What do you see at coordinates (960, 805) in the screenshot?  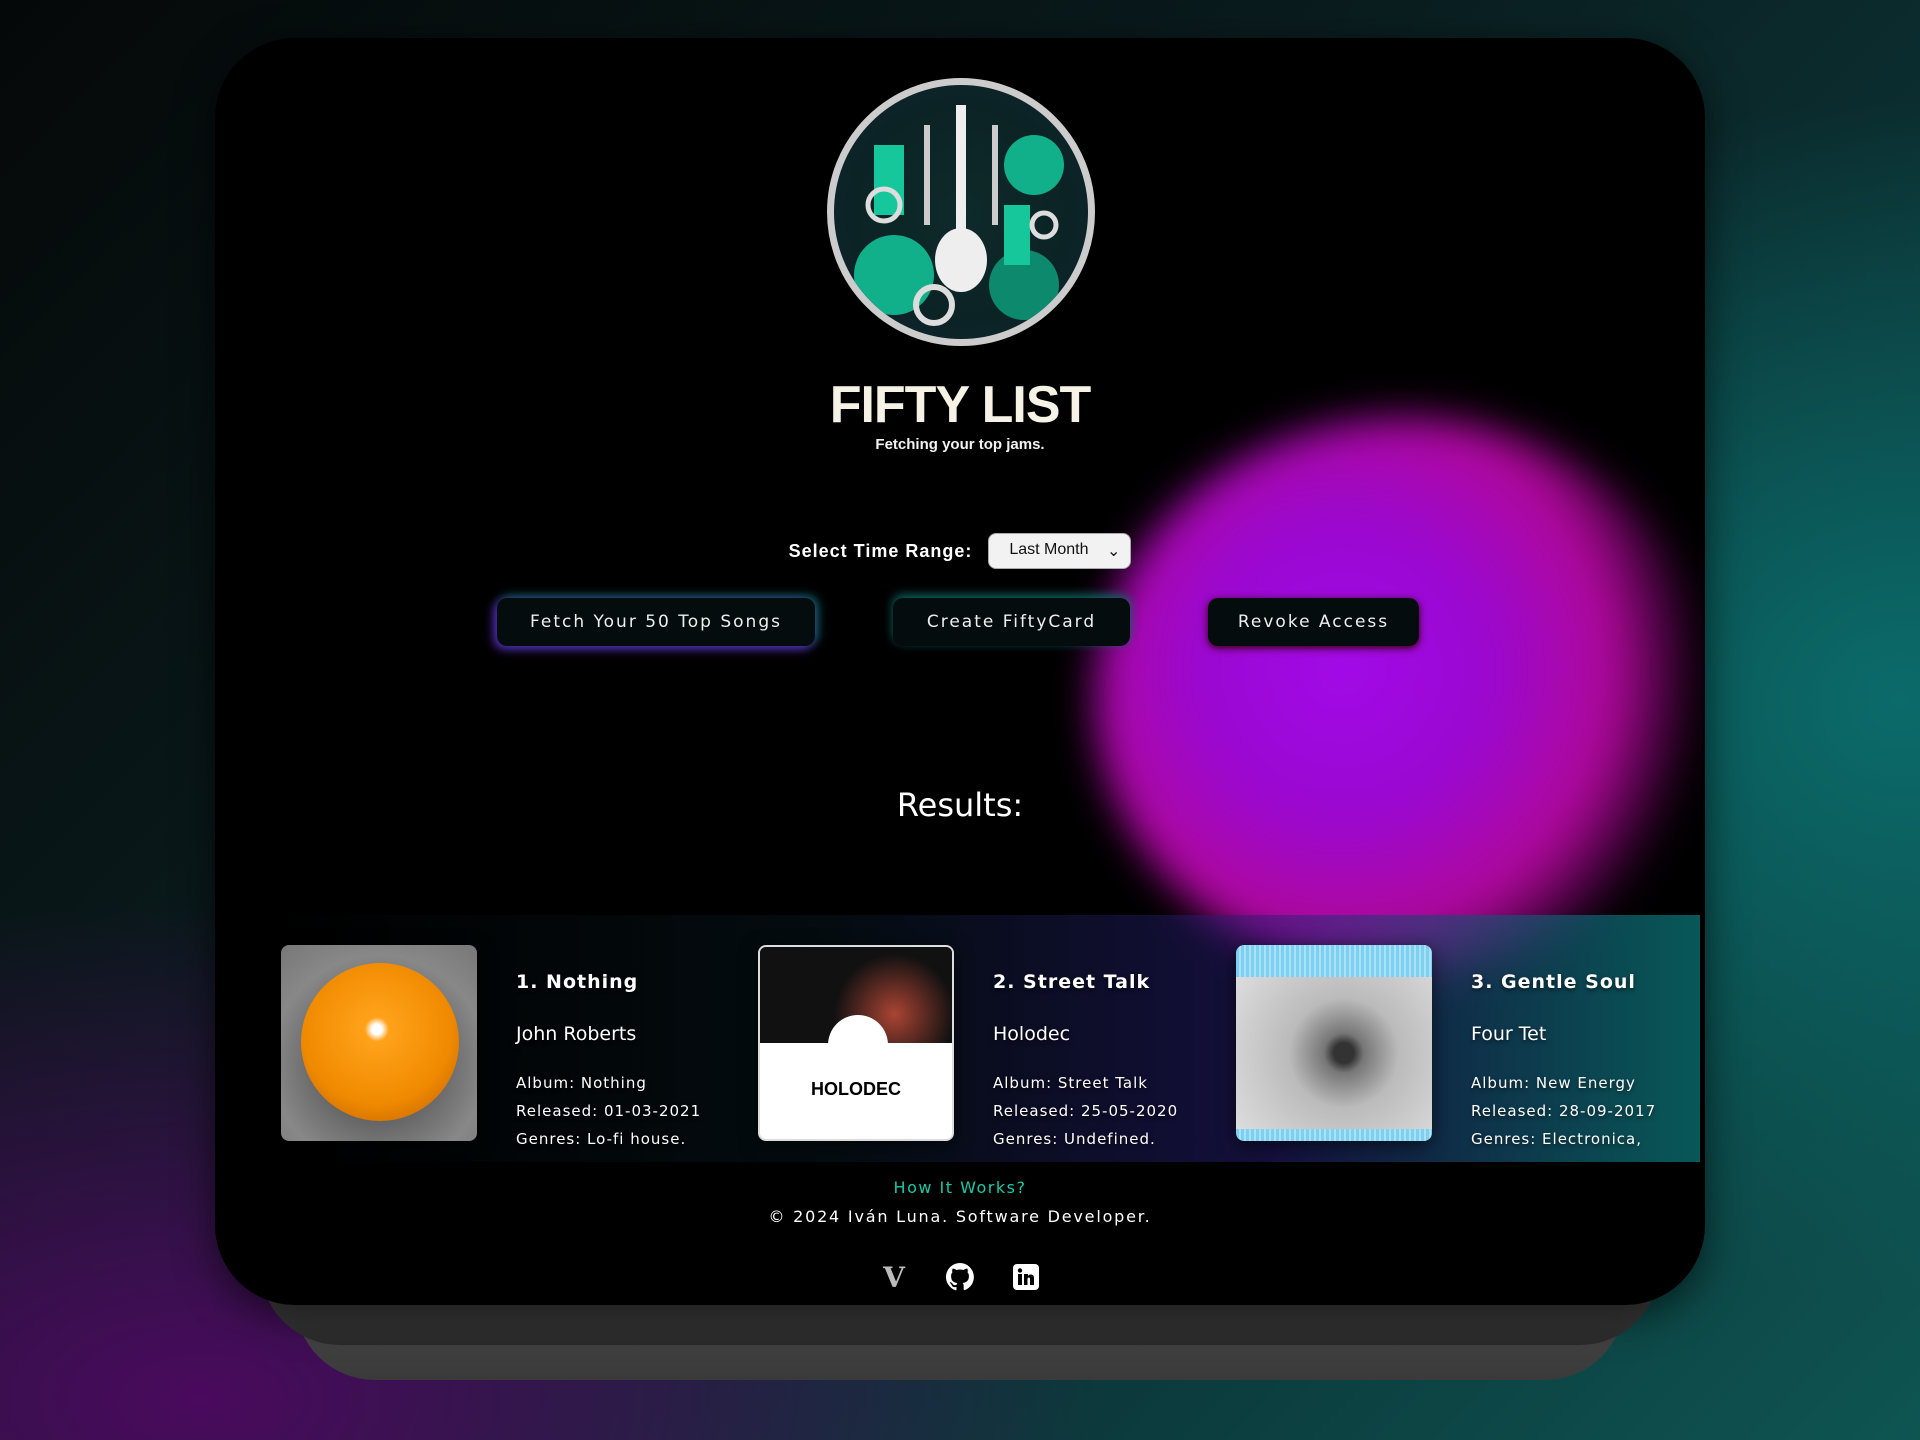 I see `results-heading: Results:` at bounding box center [960, 805].